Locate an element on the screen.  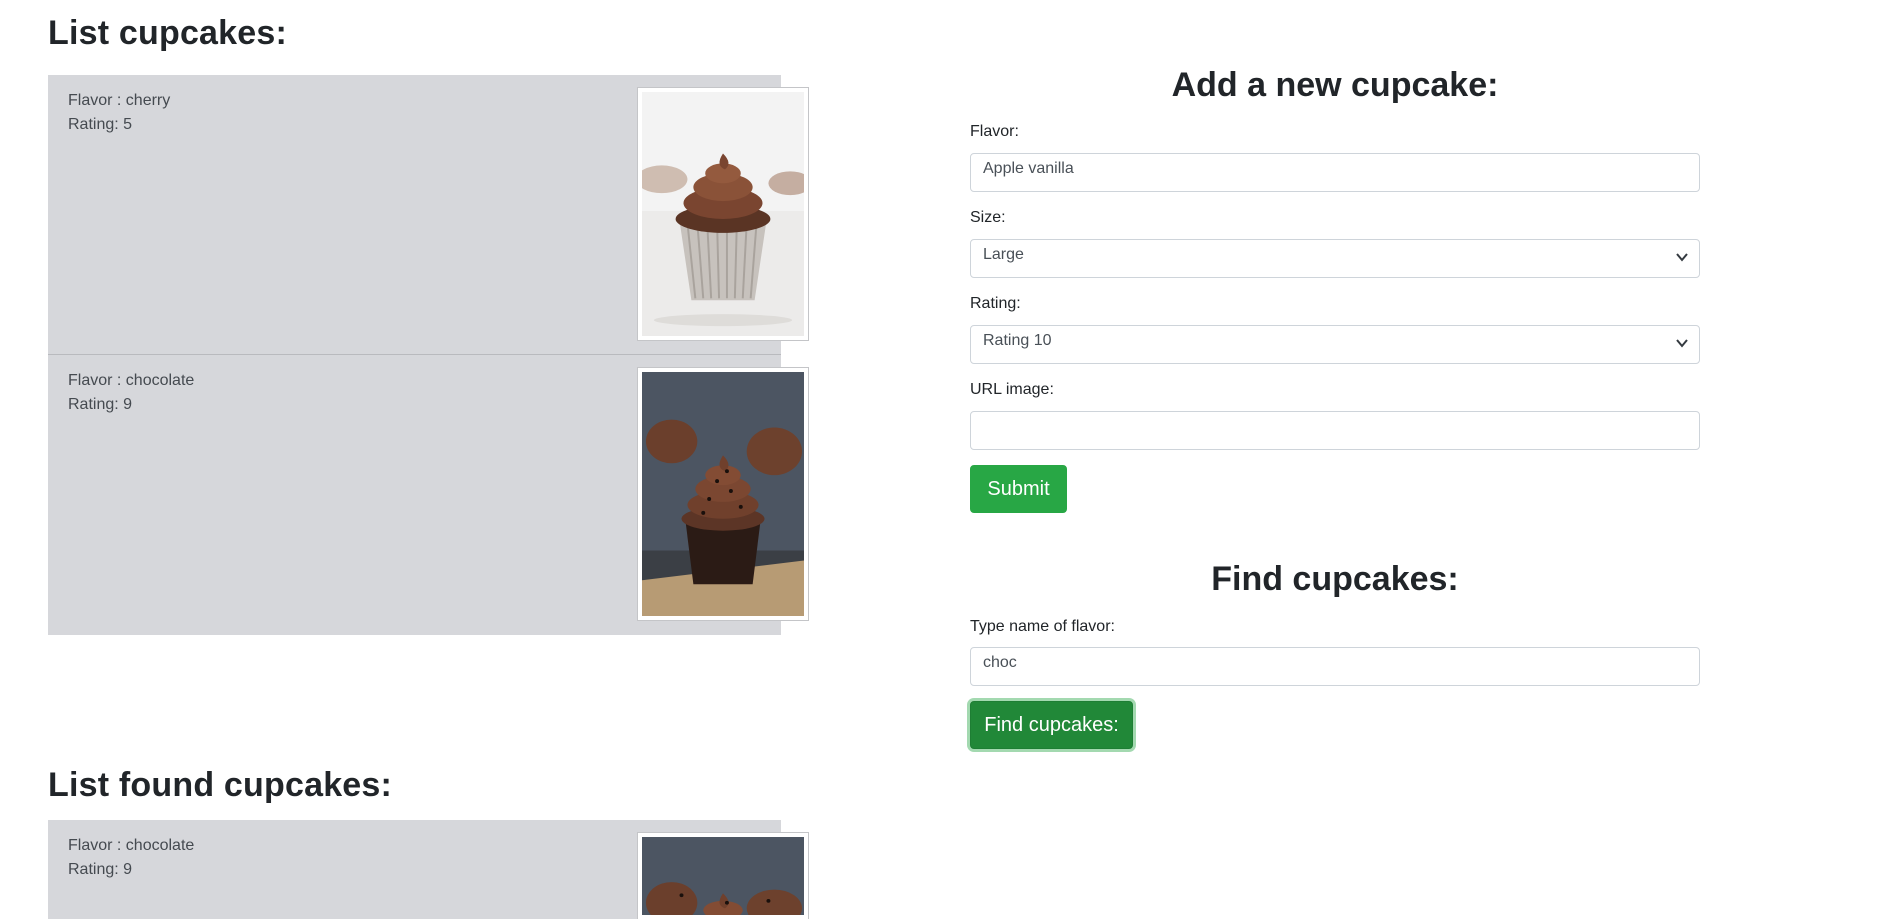
rating-select: Rating 10 is located at coordinates (1335, 344).